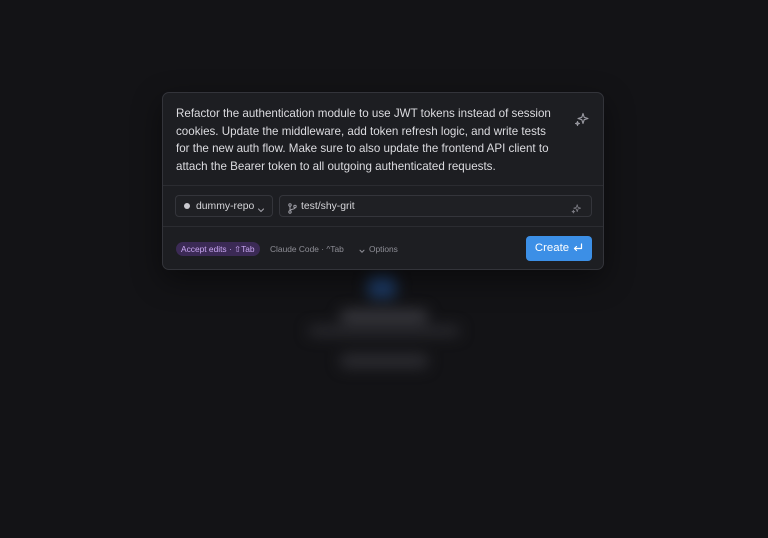  Describe the element at coordinates (187, 206) in the screenshot. I see `repo-status-dot` at that location.